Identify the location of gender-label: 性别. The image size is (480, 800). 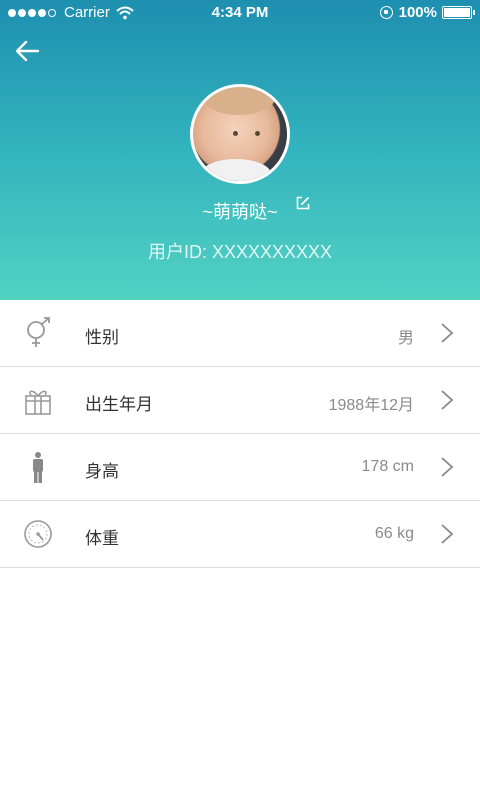
(102, 337).